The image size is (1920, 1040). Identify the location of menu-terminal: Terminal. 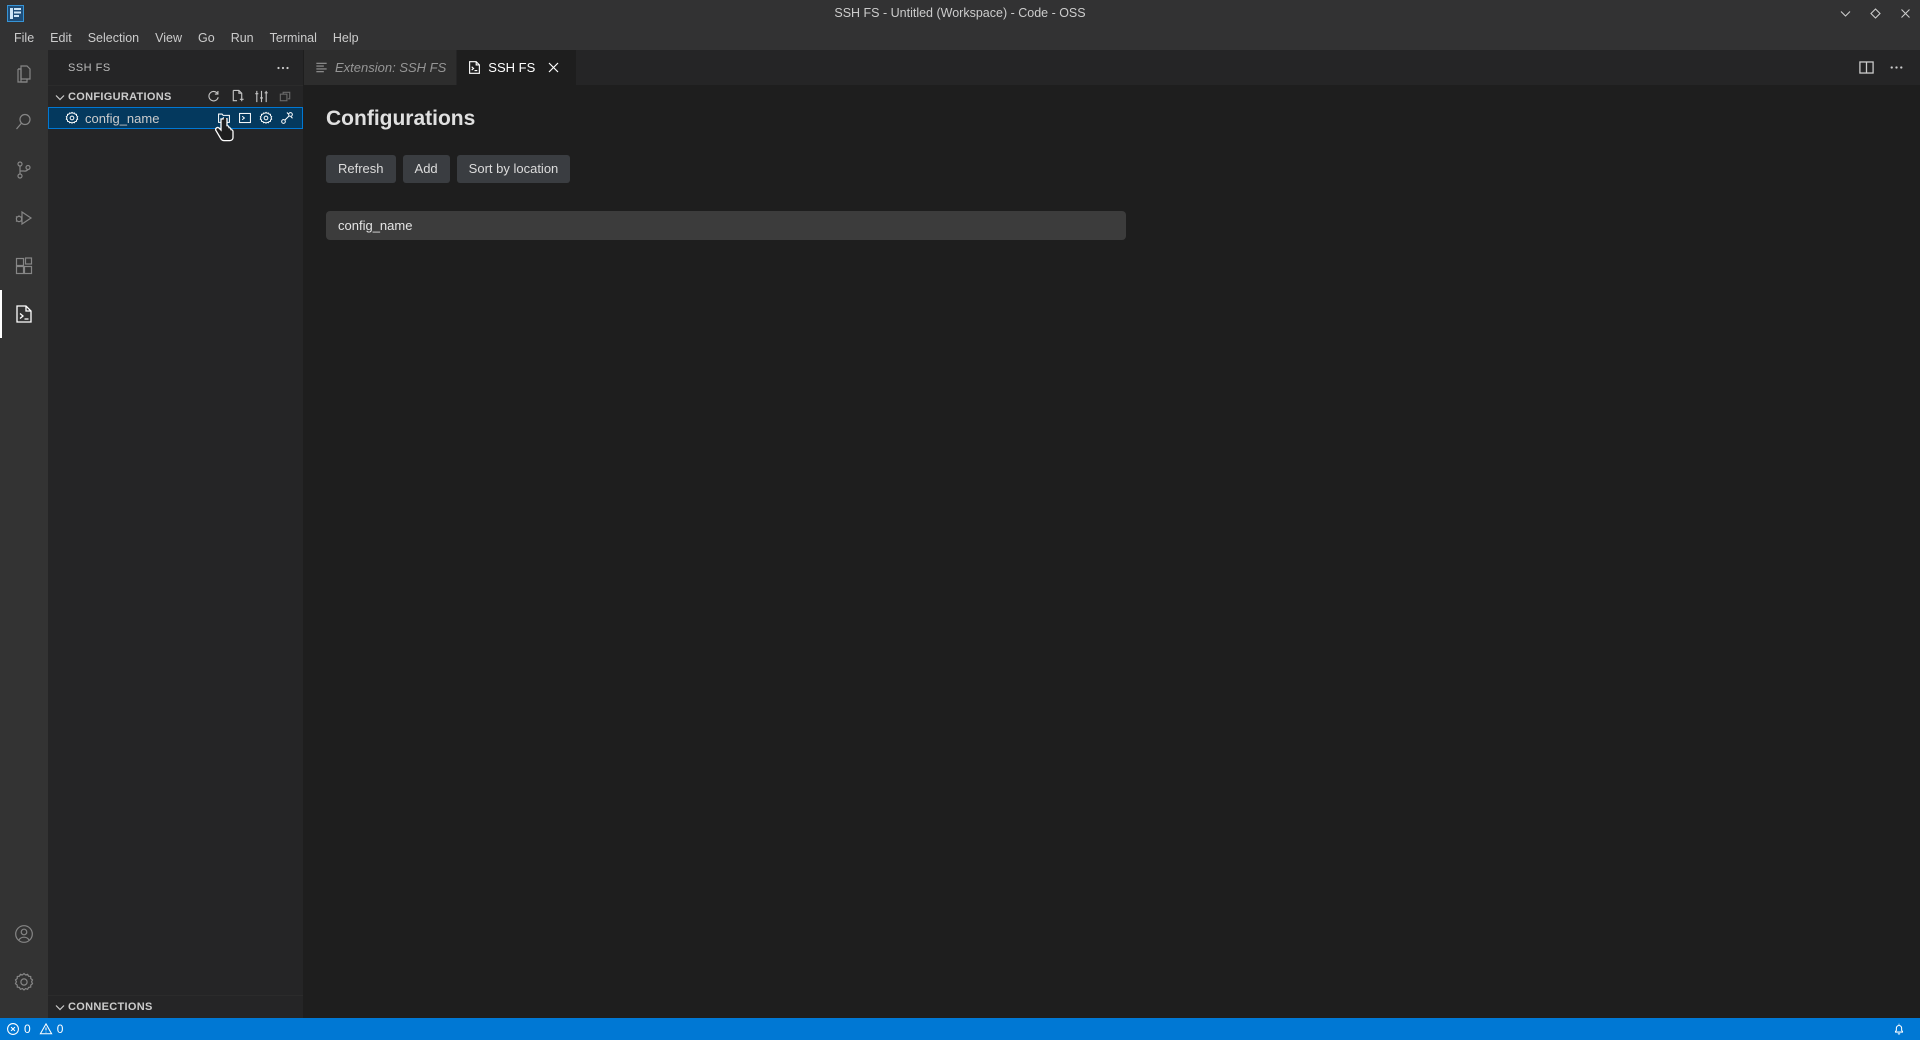
(293, 38).